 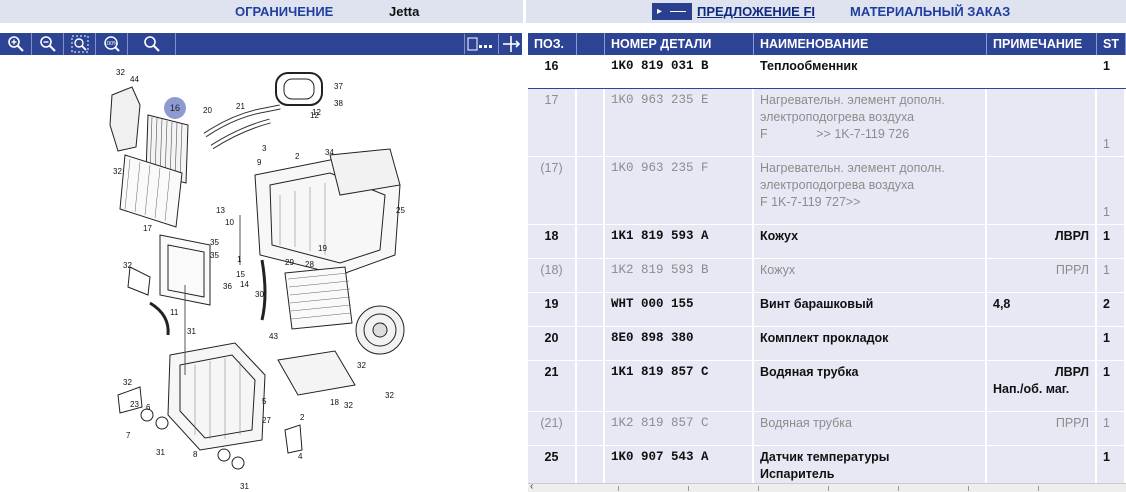 What do you see at coordinates (827, 276) in the screenshot?
I see `table-row: (18) 1K2 819 593 B Кожух ПРРЛ 1` at bounding box center [827, 276].